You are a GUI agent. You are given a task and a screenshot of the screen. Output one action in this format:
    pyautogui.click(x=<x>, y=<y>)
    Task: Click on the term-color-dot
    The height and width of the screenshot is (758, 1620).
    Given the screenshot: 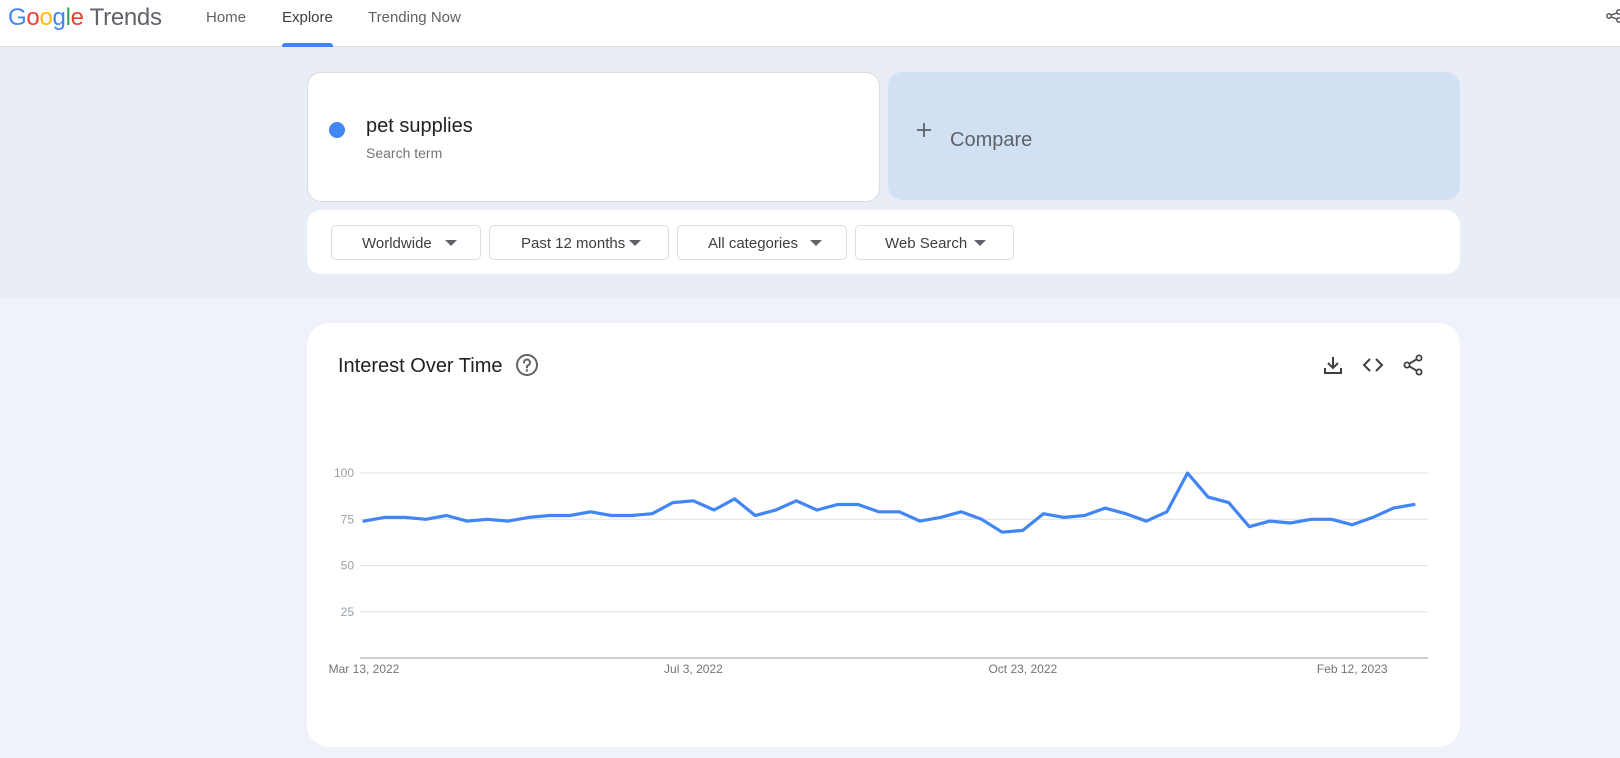 What is the action you would take?
    pyautogui.click(x=337, y=130)
    